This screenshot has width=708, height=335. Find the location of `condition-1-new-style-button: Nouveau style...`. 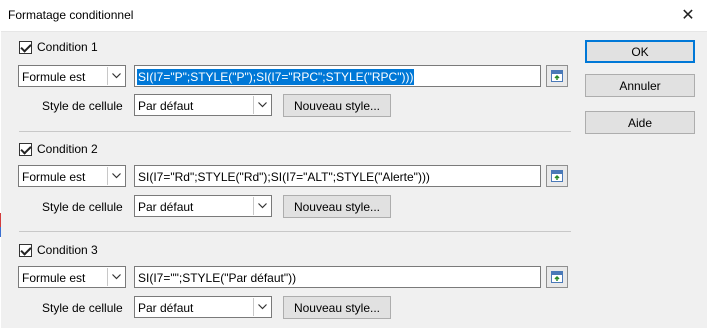

condition-1-new-style-button: Nouveau style... is located at coordinates (337, 105).